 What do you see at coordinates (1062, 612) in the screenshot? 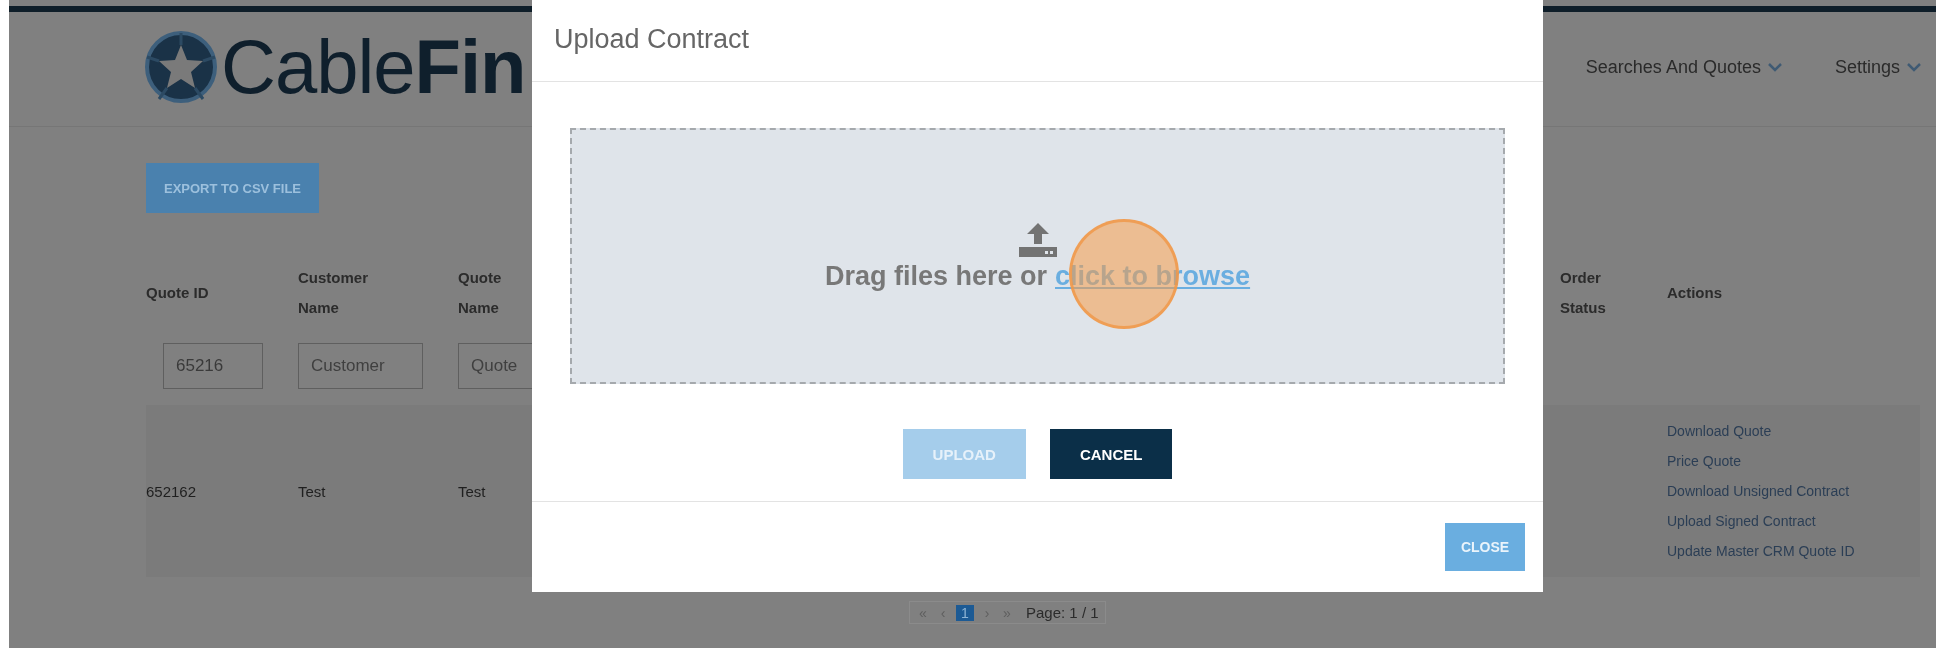
I see `page-info: Page: 1 / 1` at bounding box center [1062, 612].